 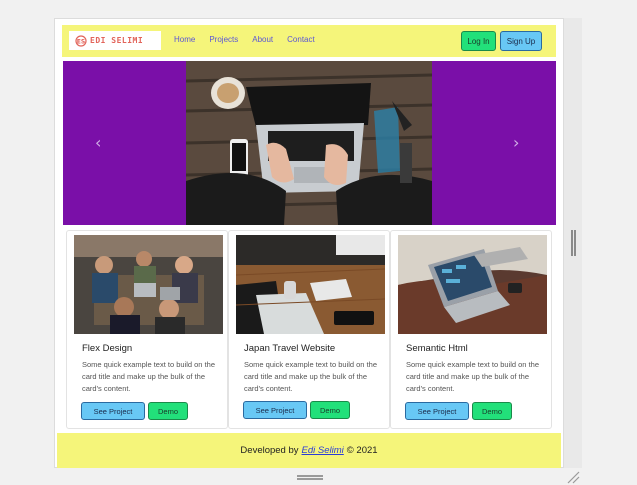 I want to click on carousel-image-laptop-desk, so click(x=309, y=143).